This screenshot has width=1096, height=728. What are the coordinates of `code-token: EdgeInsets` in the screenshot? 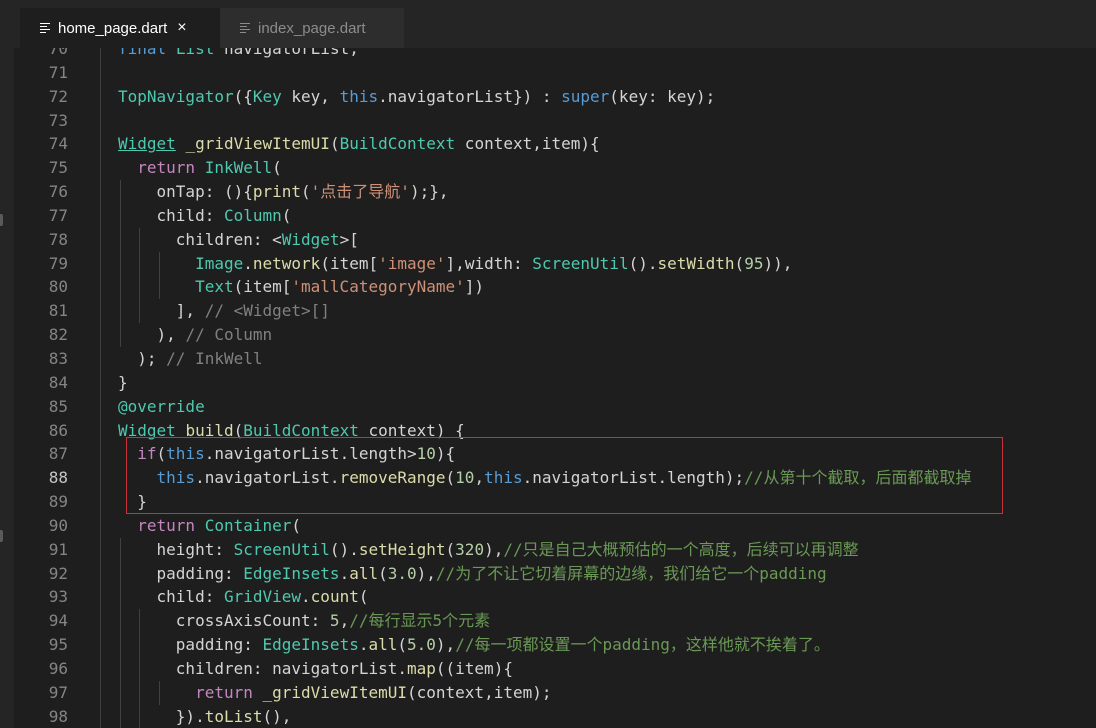 It's located at (310, 645).